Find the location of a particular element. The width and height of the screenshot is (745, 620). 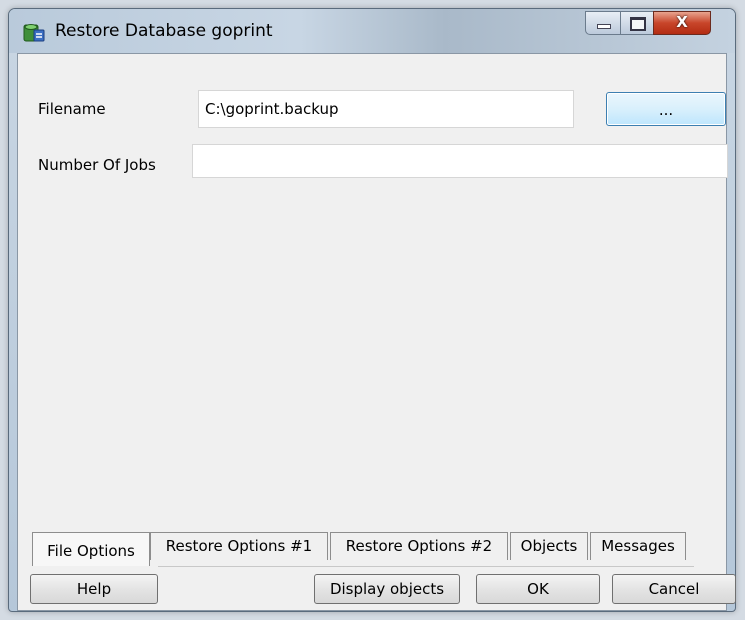

number-of-jobs-field is located at coordinates (460, 161).